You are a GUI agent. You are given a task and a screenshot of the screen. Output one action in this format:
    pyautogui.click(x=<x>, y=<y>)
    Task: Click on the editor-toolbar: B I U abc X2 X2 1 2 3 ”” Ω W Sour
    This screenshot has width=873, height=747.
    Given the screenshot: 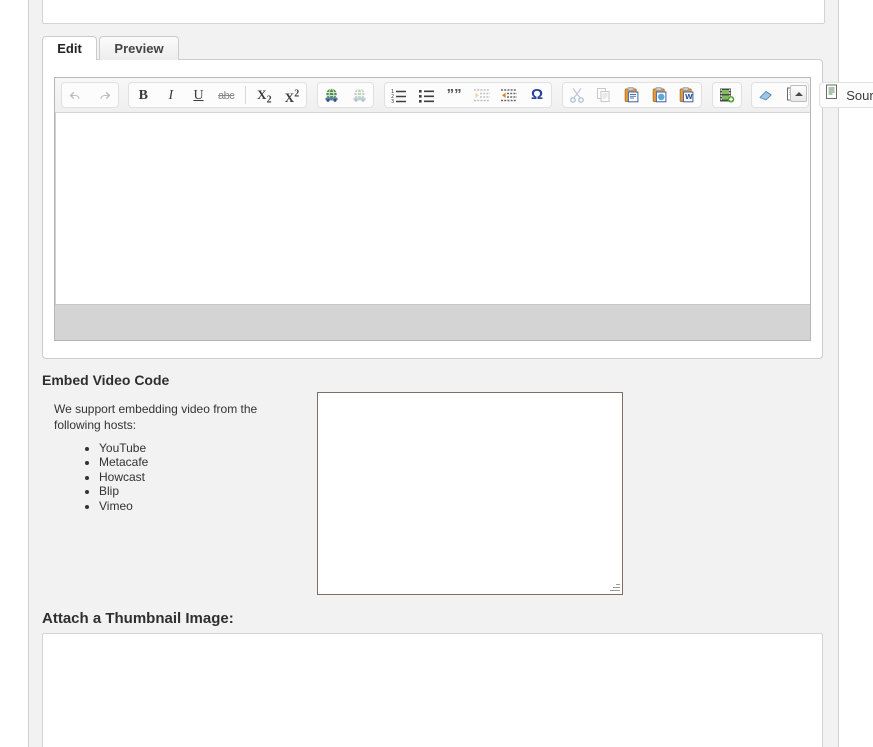 What is the action you would take?
    pyautogui.click(x=464, y=95)
    